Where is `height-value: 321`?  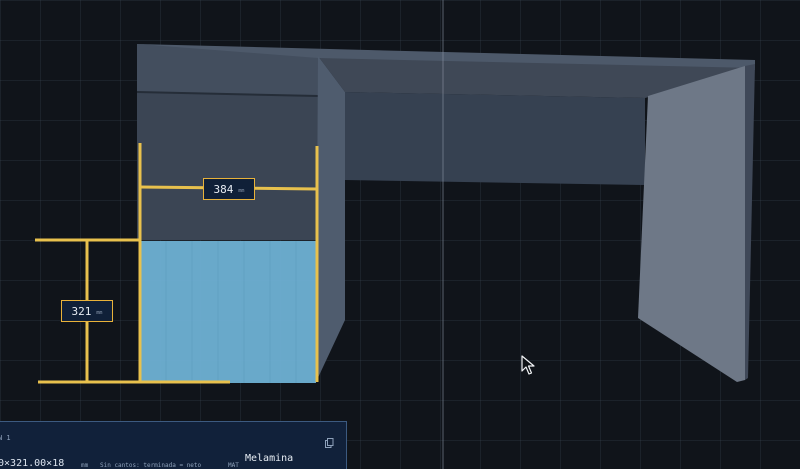
height-value: 321 is located at coordinates (81, 311).